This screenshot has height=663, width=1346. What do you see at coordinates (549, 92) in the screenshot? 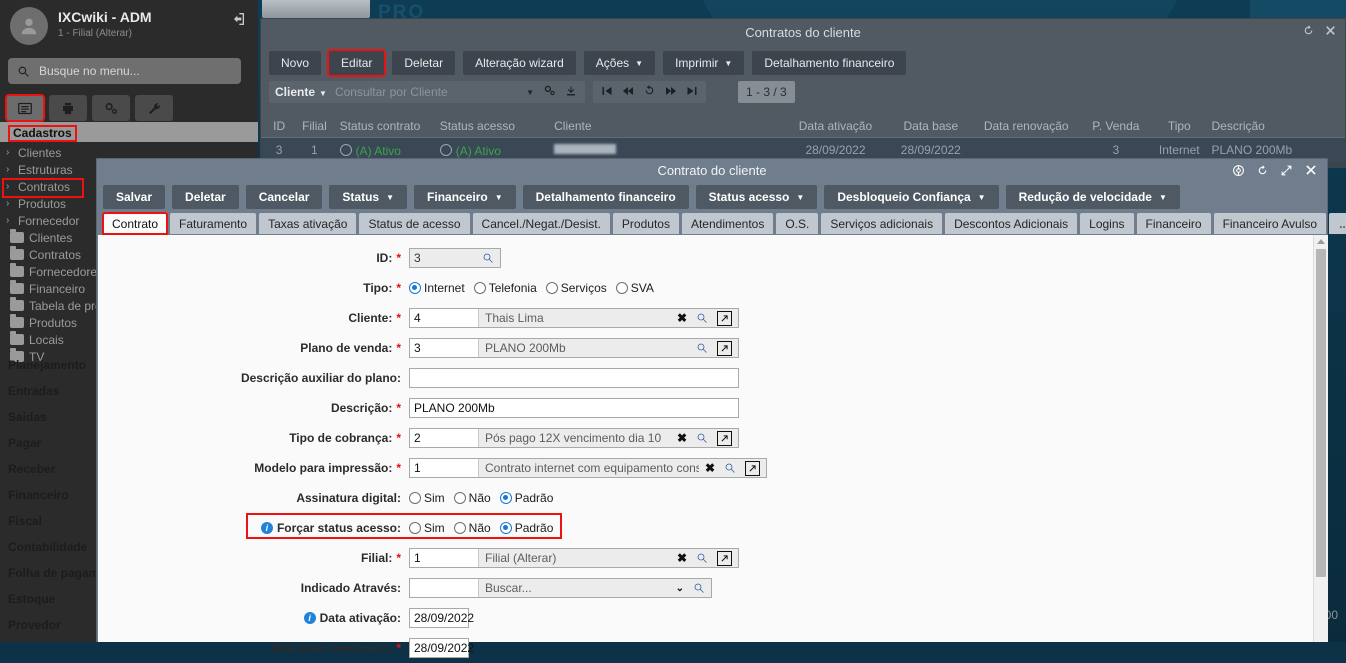
I see `settings-icon` at bounding box center [549, 92].